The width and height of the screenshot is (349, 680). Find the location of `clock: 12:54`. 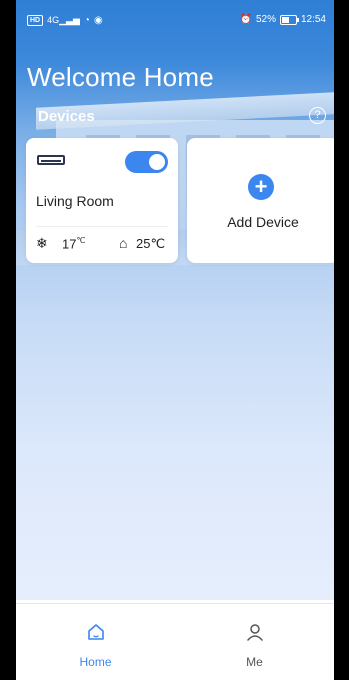

clock: 12:54 is located at coordinates (313, 19).